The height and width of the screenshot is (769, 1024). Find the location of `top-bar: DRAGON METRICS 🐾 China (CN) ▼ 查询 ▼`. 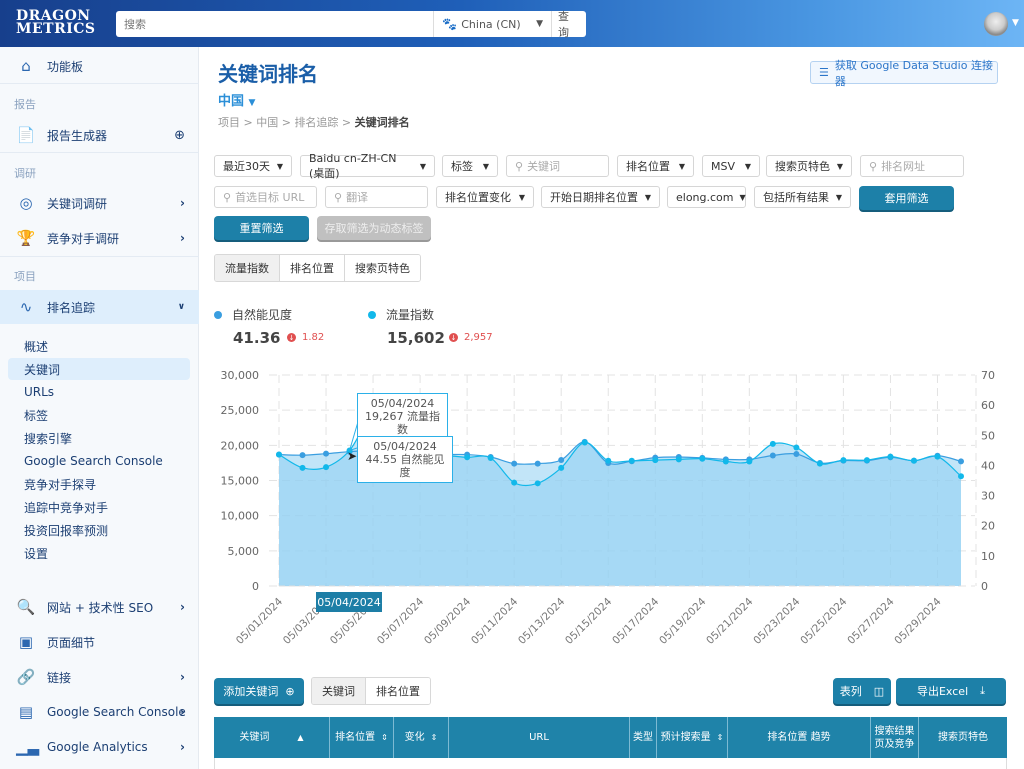

top-bar: DRAGON METRICS 🐾 China (CN) ▼ 查询 ▼ is located at coordinates (512, 23).